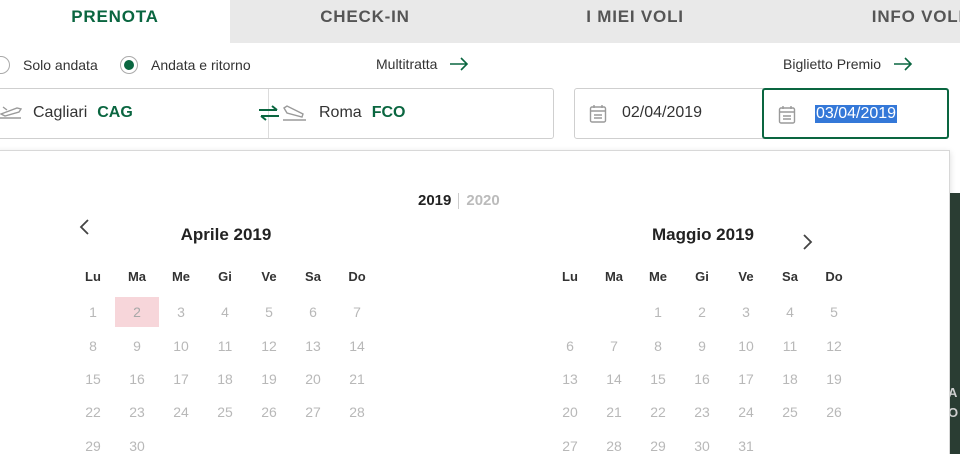 The height and width of the screenshot is (454, 960). What do you see at coordinates (954, 402) in the screenshot?
I see `background-image-text-fragment: AO` at bounding box center [954, 402].